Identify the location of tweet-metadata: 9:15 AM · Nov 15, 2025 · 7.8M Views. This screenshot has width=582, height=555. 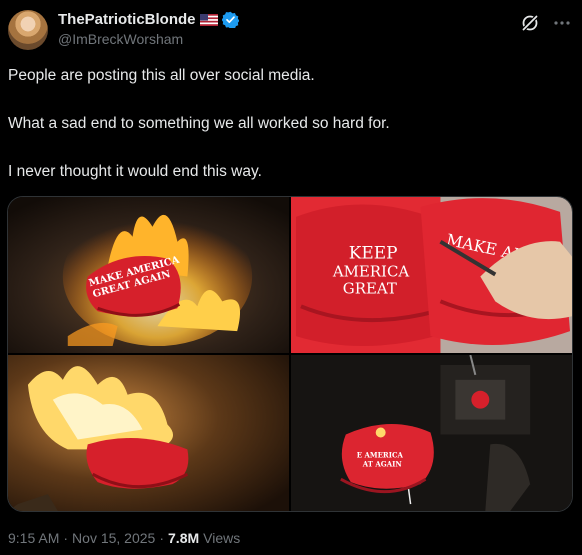
(124, 538).